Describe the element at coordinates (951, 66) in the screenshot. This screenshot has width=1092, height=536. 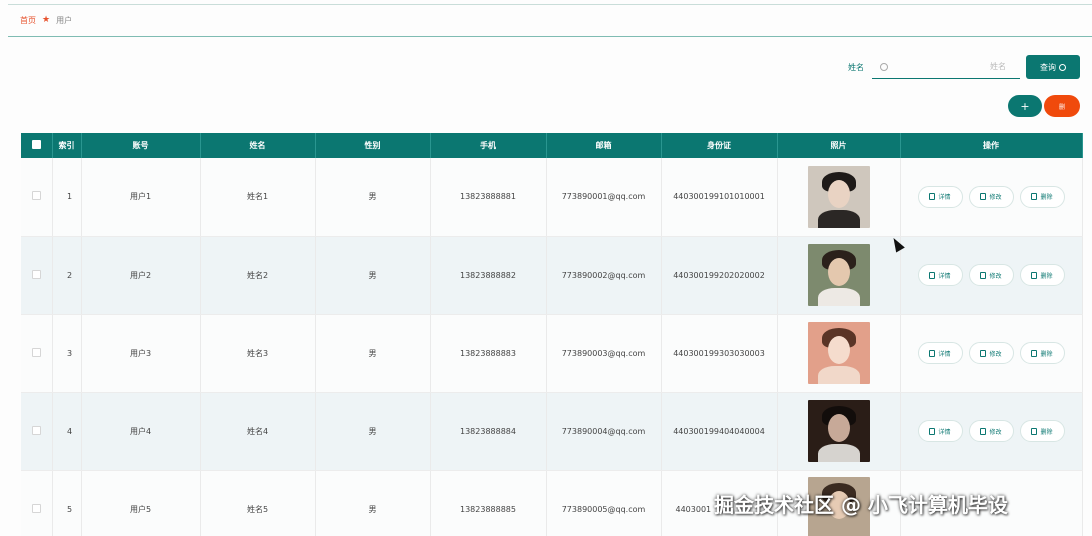
I see `search-input` at that location.